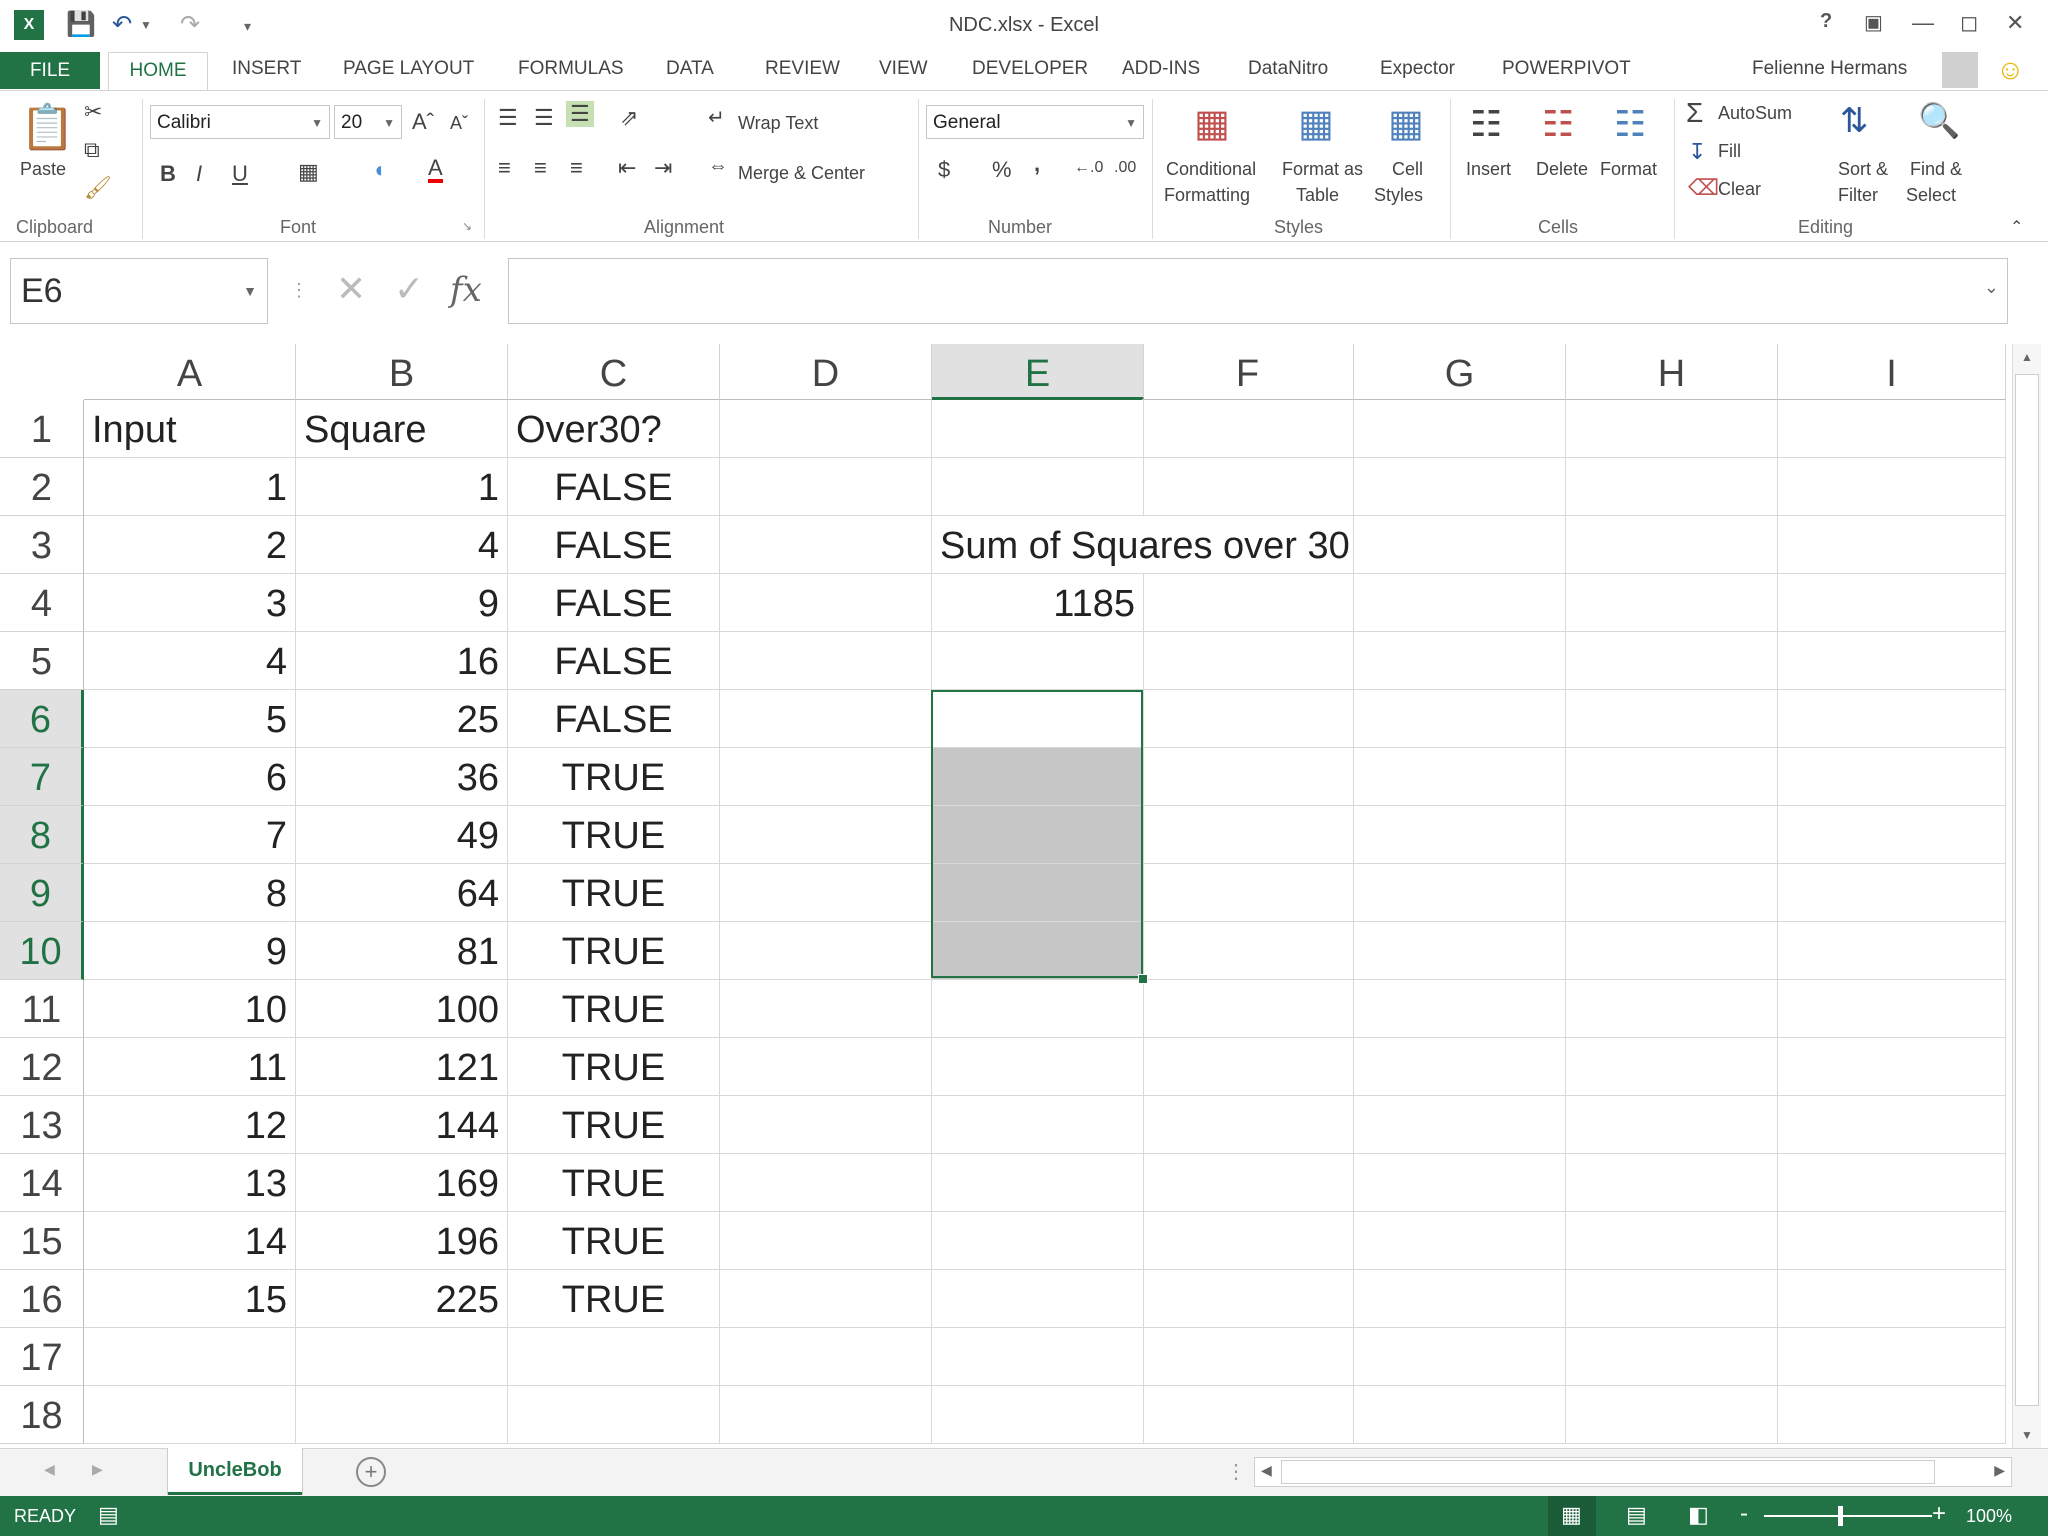  What do you see at coordinates (1248, 777) in the screenshot?
I see `cell-f7` at bounding box center [1248, 777].